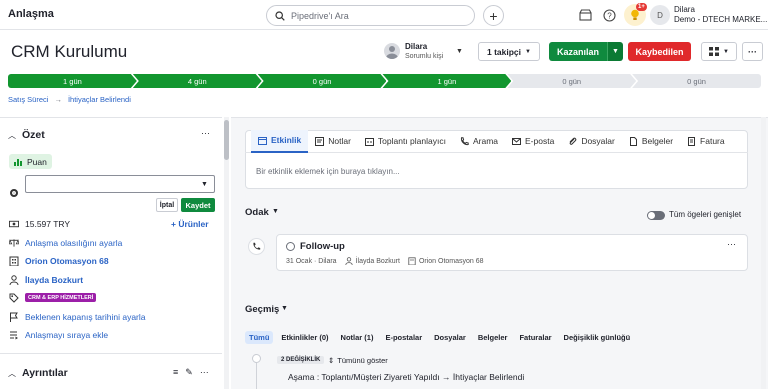  I want to click on value-select, so click(120, 184).